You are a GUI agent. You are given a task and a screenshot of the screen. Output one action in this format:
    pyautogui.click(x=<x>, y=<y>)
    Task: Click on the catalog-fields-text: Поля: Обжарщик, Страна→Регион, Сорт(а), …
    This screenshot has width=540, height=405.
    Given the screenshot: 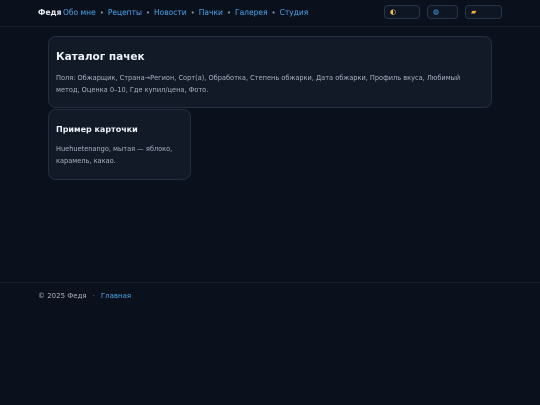 What is the action you would take?
    pyautogui.click(x=258, y=84)
    